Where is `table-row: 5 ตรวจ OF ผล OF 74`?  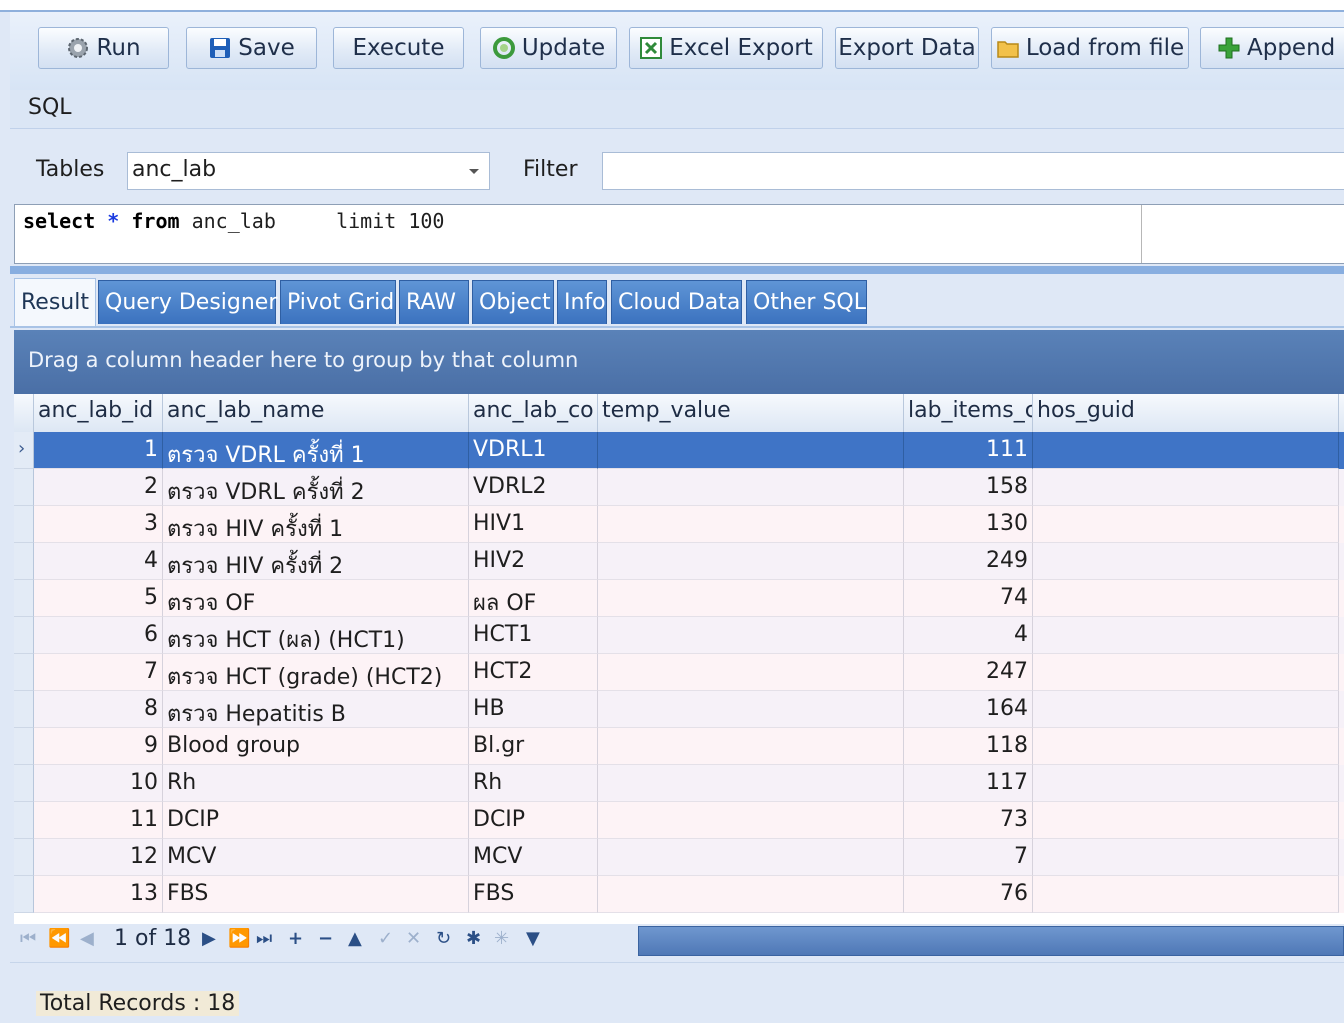 table-row: 5 ตรวจ OF ผล OF 74 is located at coordinates (679, 598).